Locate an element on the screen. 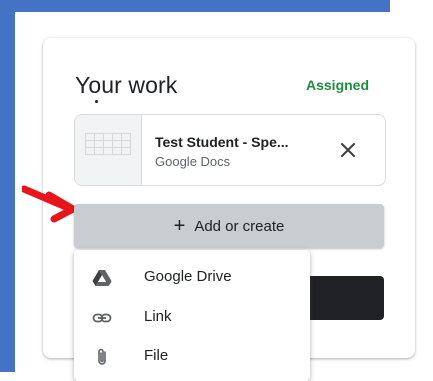 The image size is (433, 381). menu-item-label: Google Drive is located at coordinates (188, 276).